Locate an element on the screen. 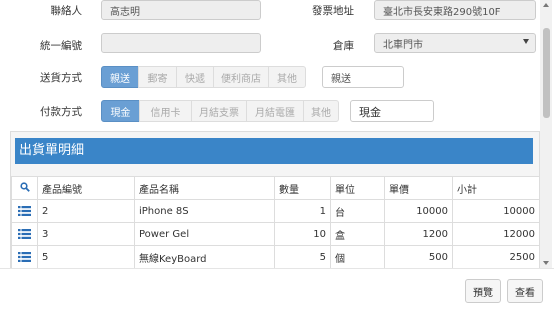 The width and height of the screenshot is (554, 311). tax-id-field is located at coordinates (181, 43).